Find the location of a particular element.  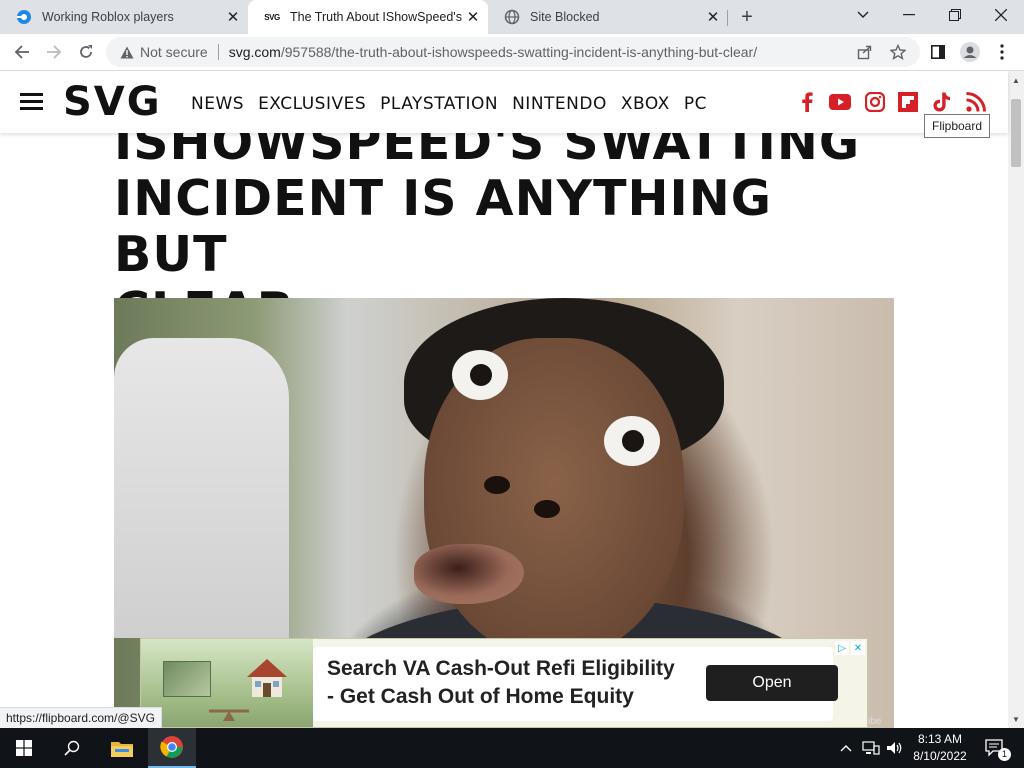

windows-taskbar: 8:13 AM 8/10/2022 1 is located at coordinates (512, 748).